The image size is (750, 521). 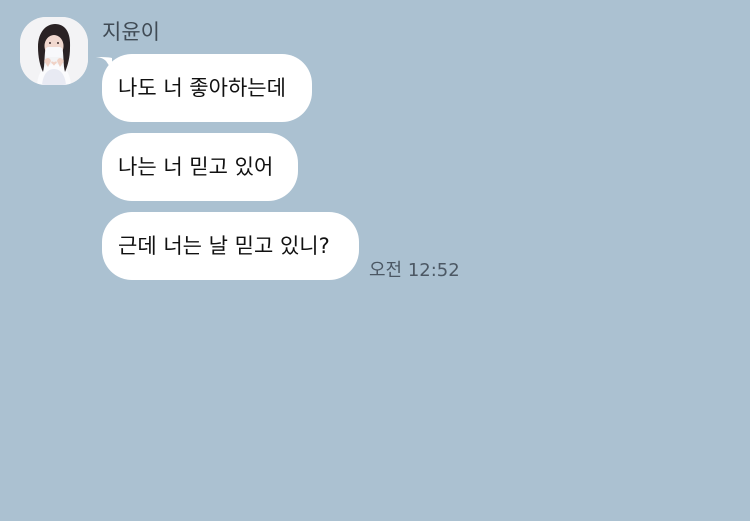 I want to click on profile-photo-icon, so click(x=54, y=51).